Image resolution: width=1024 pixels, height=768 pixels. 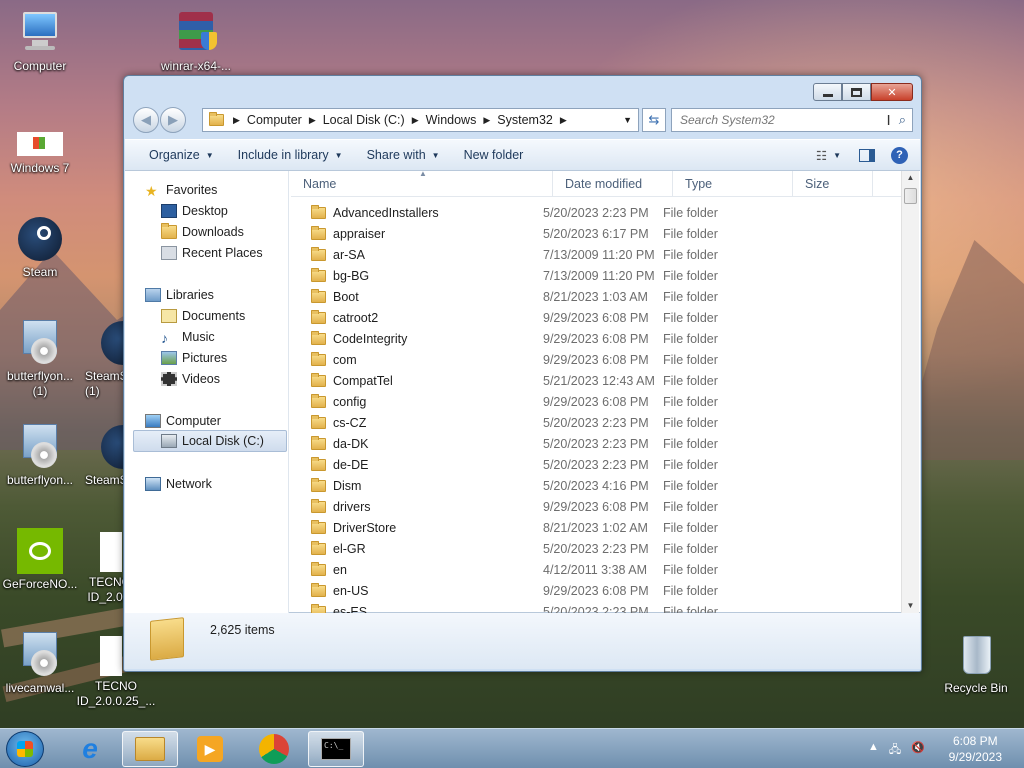 I want to click on scroll-down-icon: ▼, so click(x=910, y=606).